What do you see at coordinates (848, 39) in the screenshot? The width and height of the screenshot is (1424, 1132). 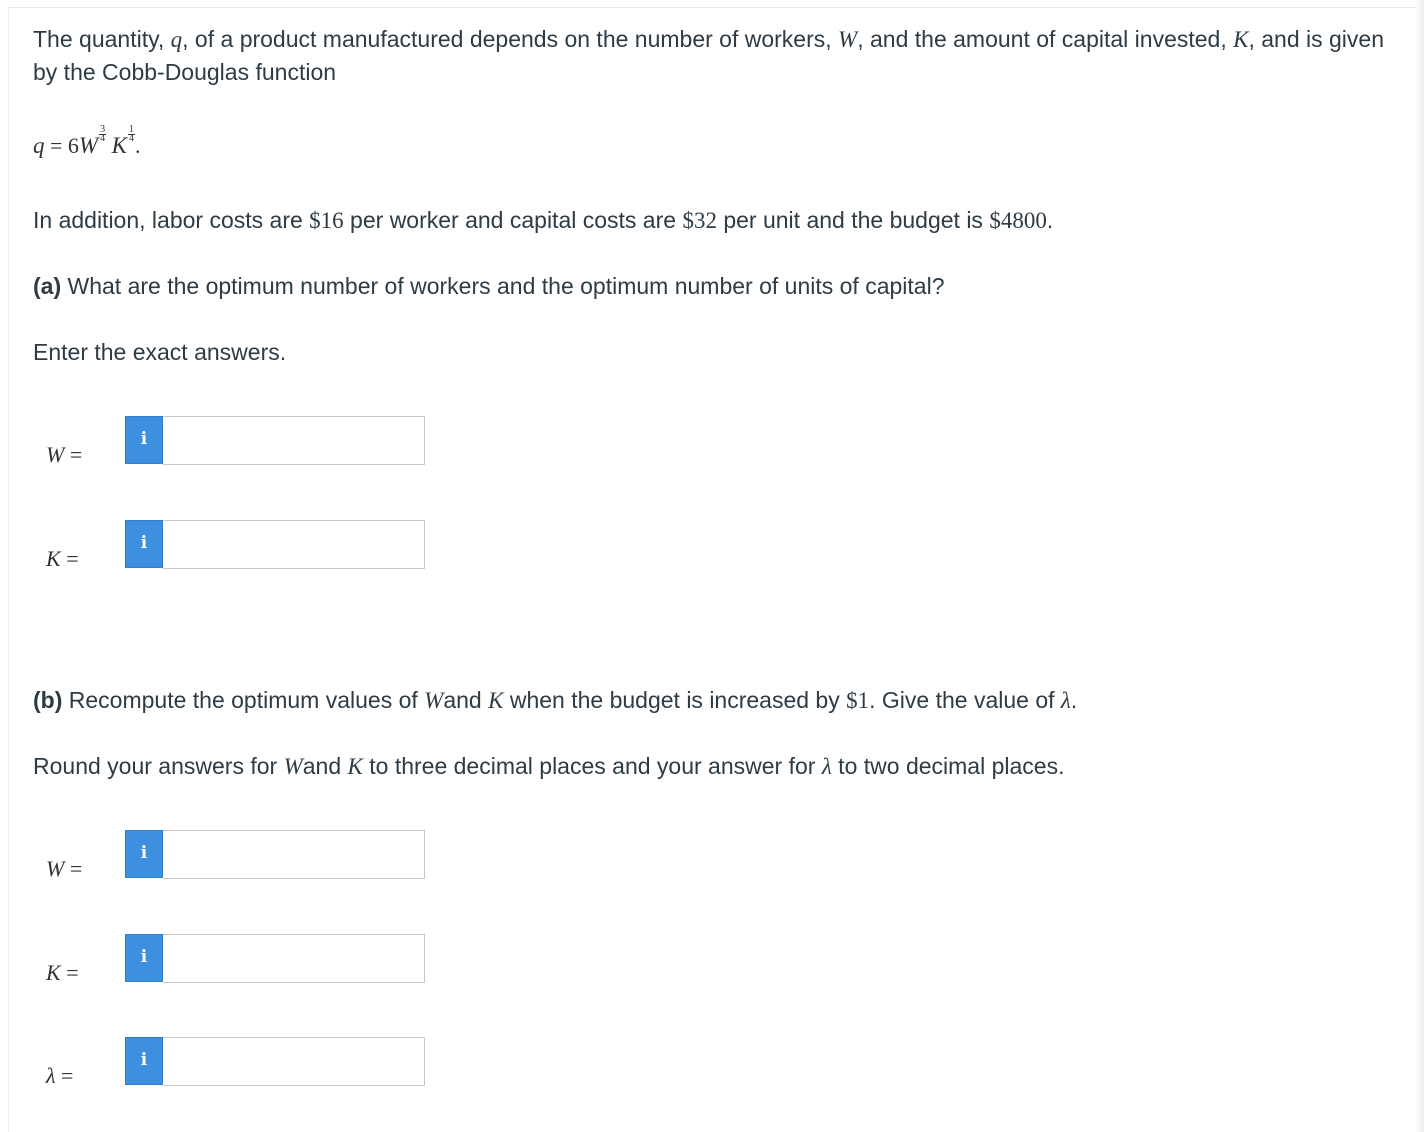 I see `var-w: W` at bounding box center [848, 39].